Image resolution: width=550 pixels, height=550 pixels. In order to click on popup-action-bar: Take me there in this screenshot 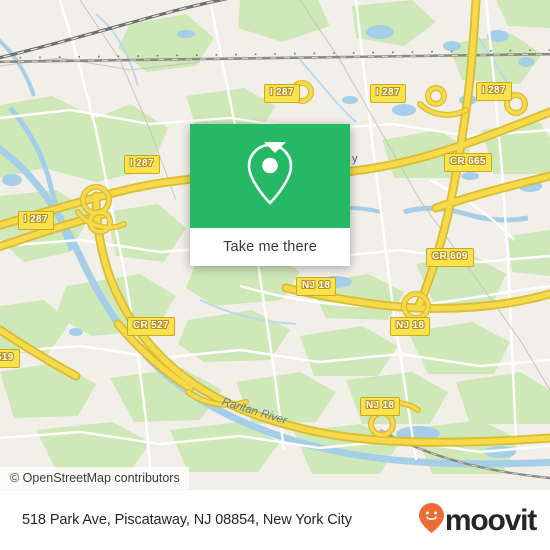, I will do `click(270, 247)`.